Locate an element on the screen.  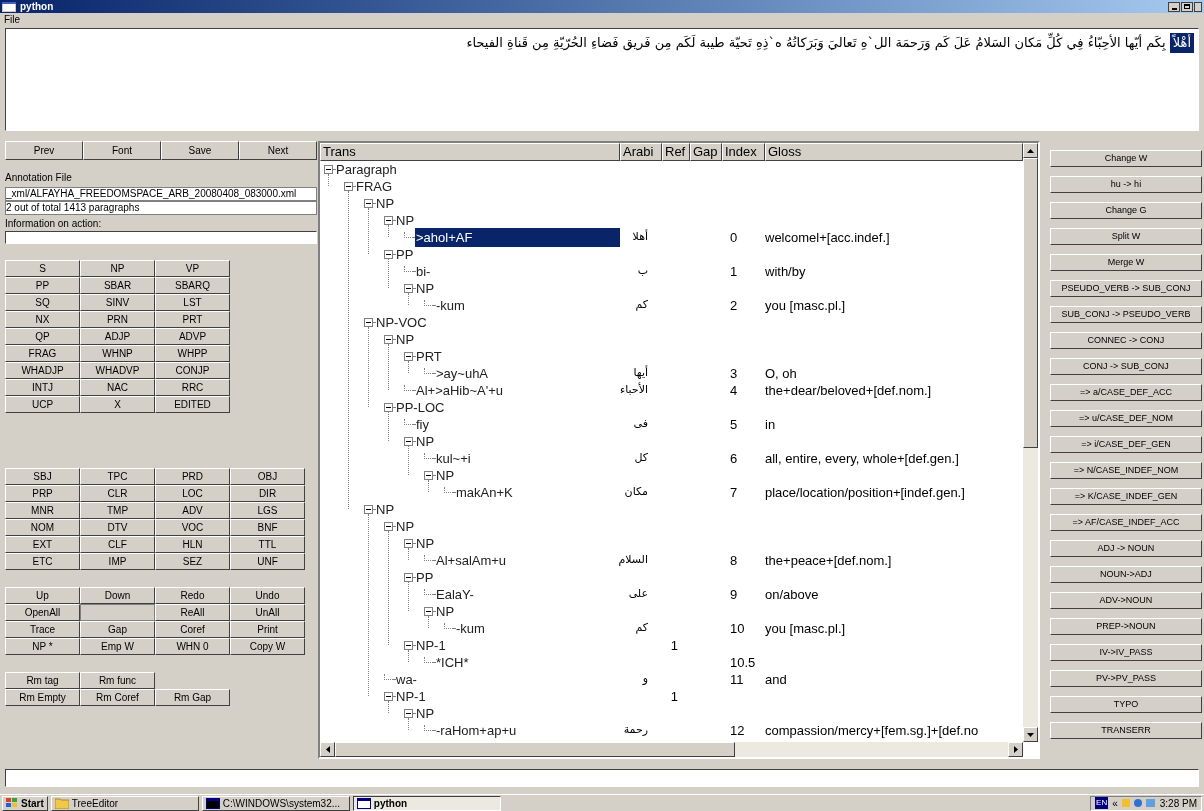
conversion-button: IV->IV_PASS is located at coordinates (1126, 652).